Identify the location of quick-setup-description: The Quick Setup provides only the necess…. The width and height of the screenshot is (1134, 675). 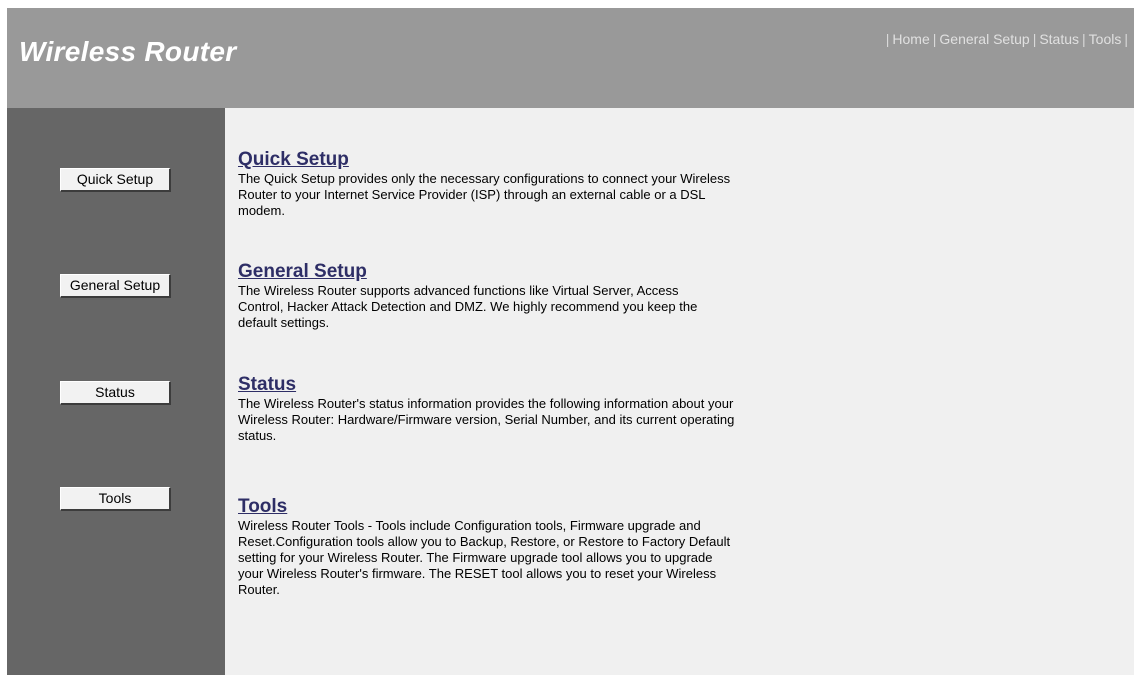
(484, 194).